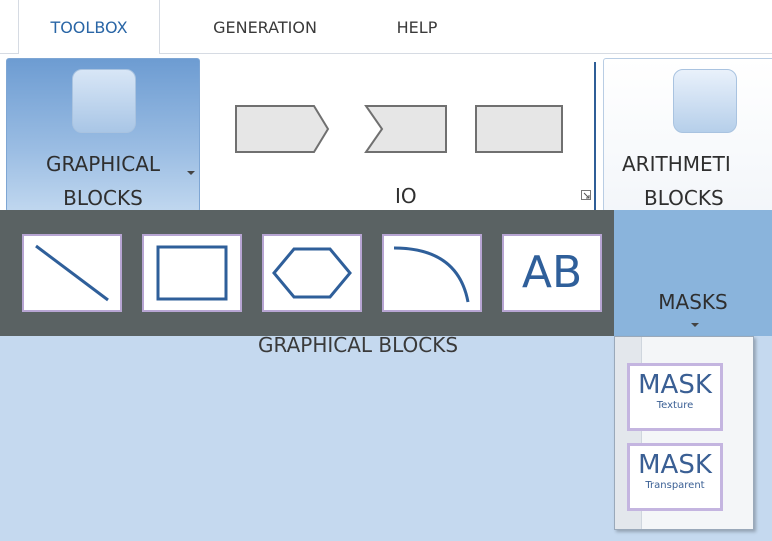 This screenshot has height=541, width=772. I want to click on mask-texture-subtitle: Texture, so click(675, 405).